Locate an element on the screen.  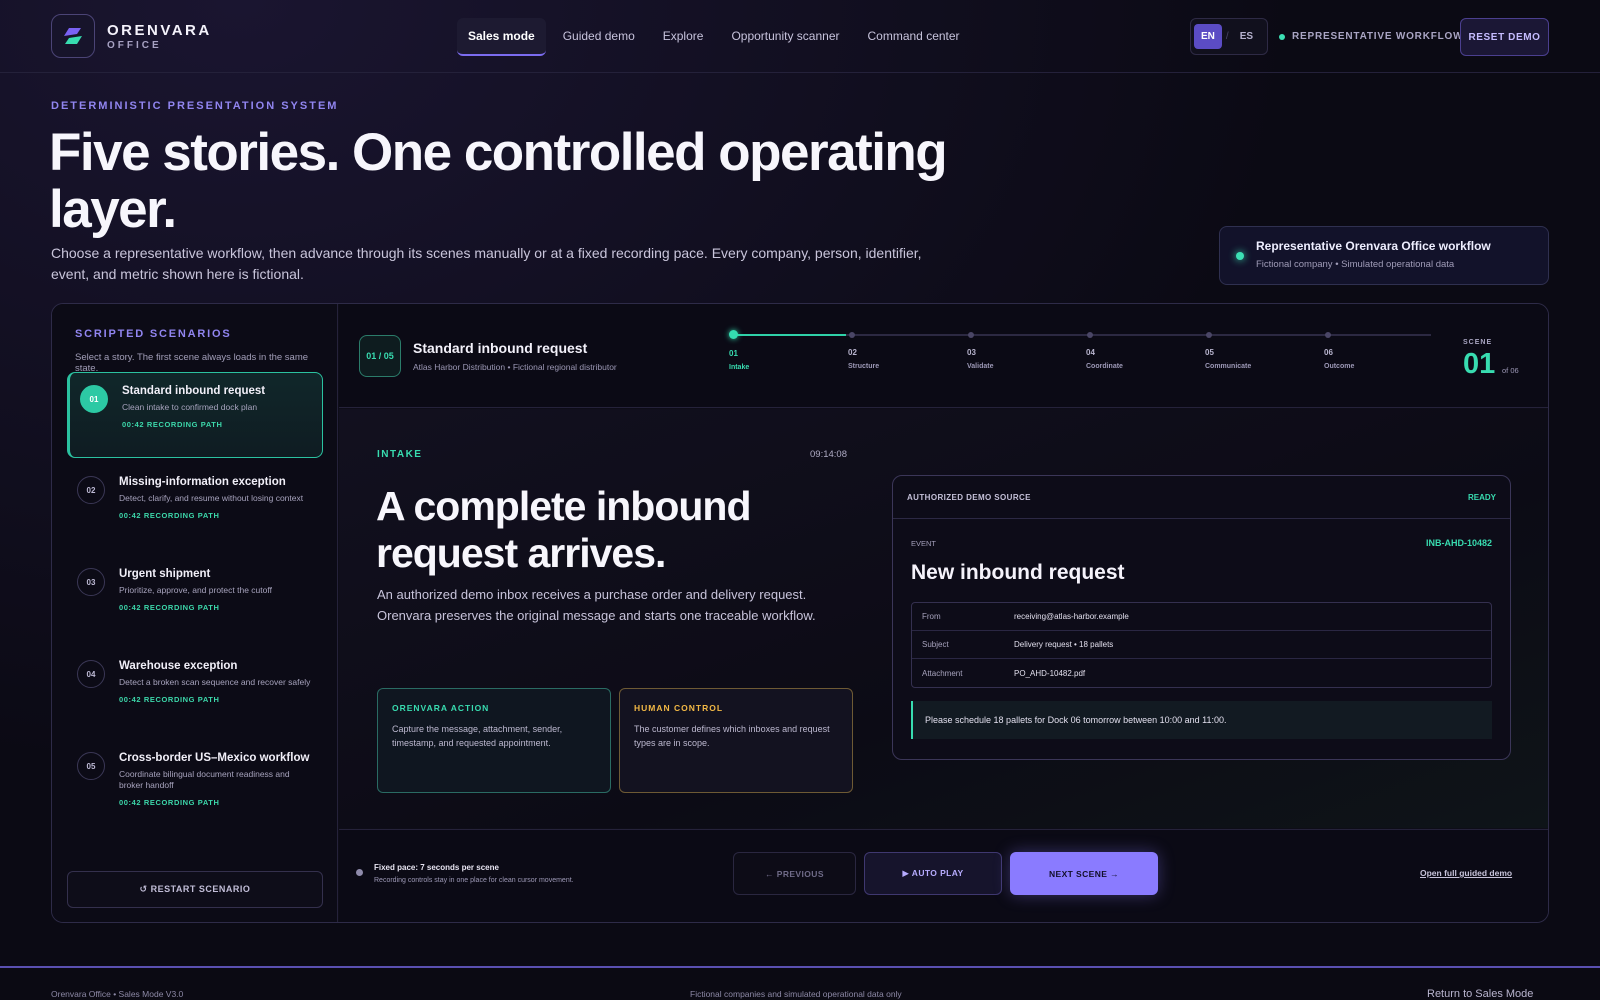
scenario-name: Cross-border US–Mexico workflow is located at coordinates (214, 758).